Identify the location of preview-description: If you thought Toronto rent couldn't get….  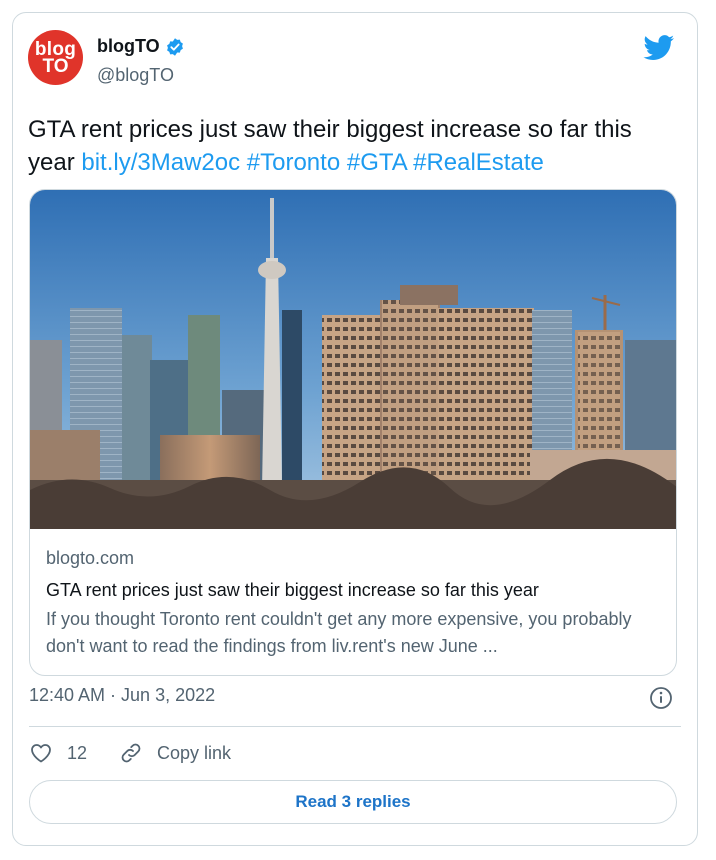
(339, 632).